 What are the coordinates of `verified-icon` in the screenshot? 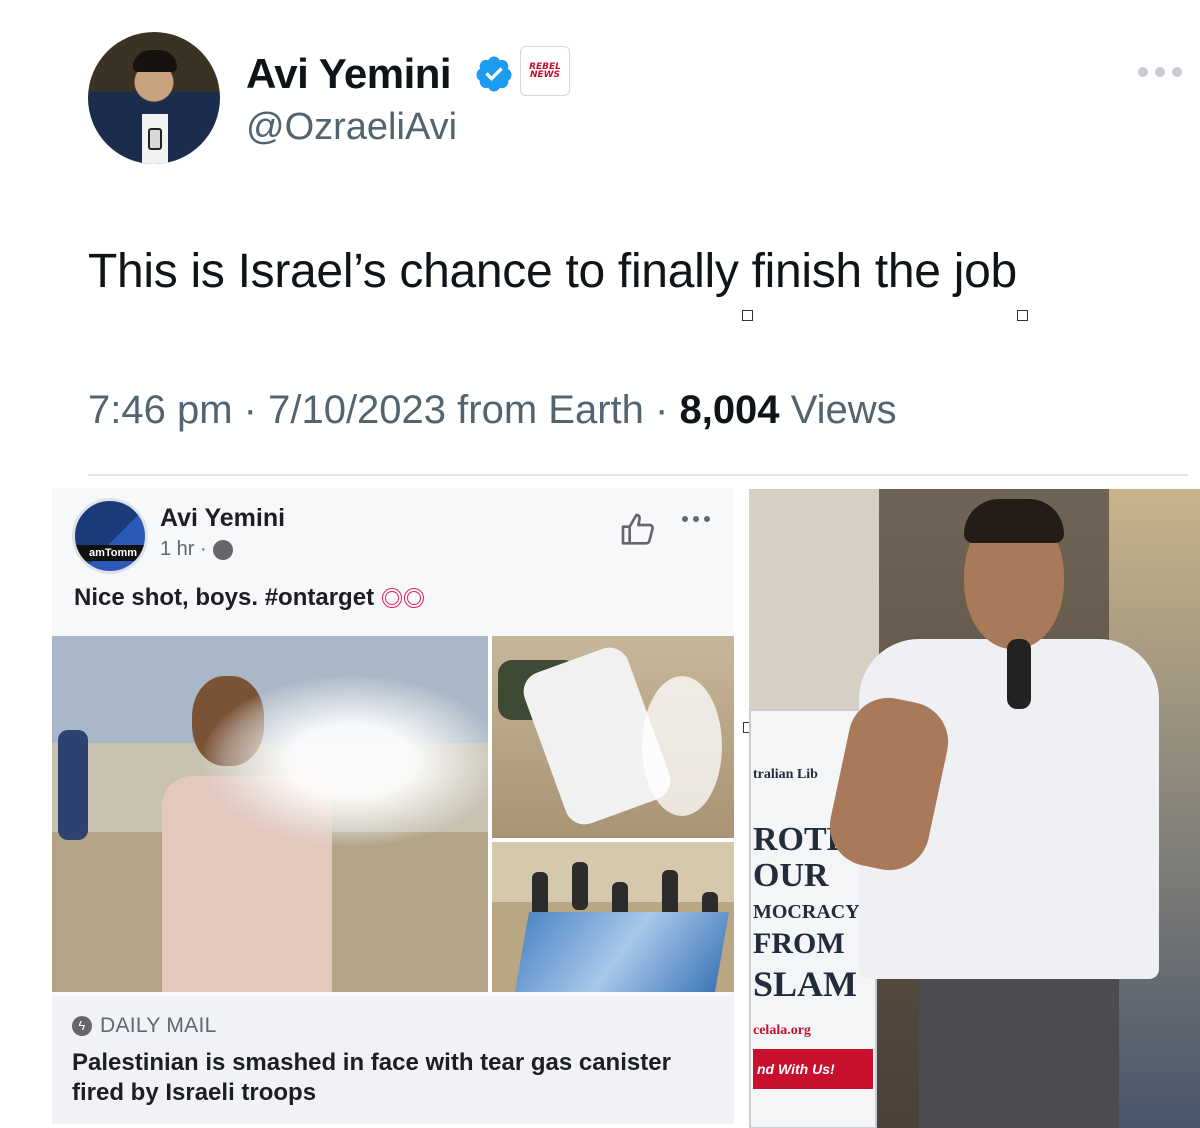 It's located at (494, 74).